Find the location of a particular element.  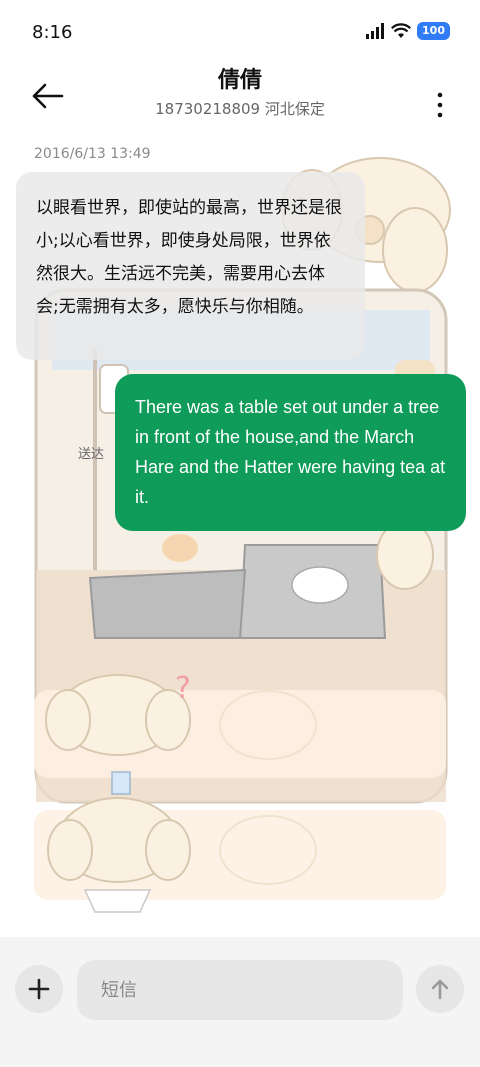

status-bar: 8:16 100 is located at coordinates (240, 33).